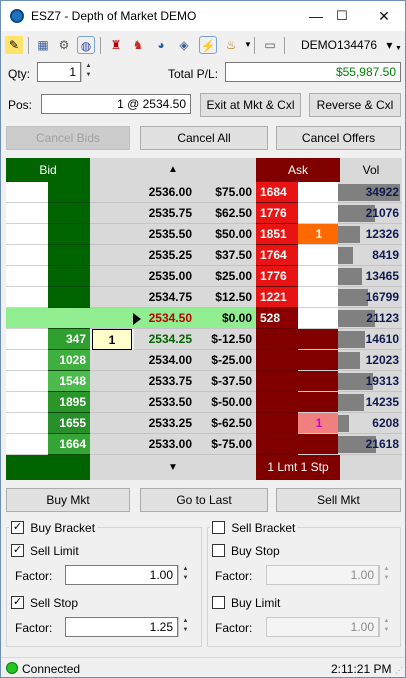  What do you see at coordinates (322, 627) in the screenshot?
I see `buy-limit-factor-input: 1.00` at bounding box center [322, 627].